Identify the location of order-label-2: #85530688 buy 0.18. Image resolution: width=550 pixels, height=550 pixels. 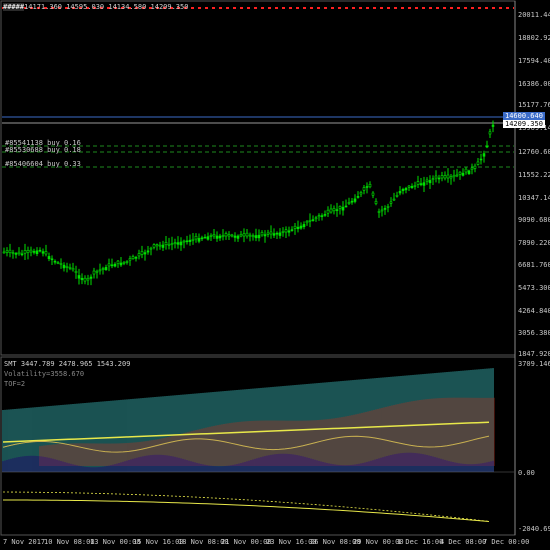
(43, 150).